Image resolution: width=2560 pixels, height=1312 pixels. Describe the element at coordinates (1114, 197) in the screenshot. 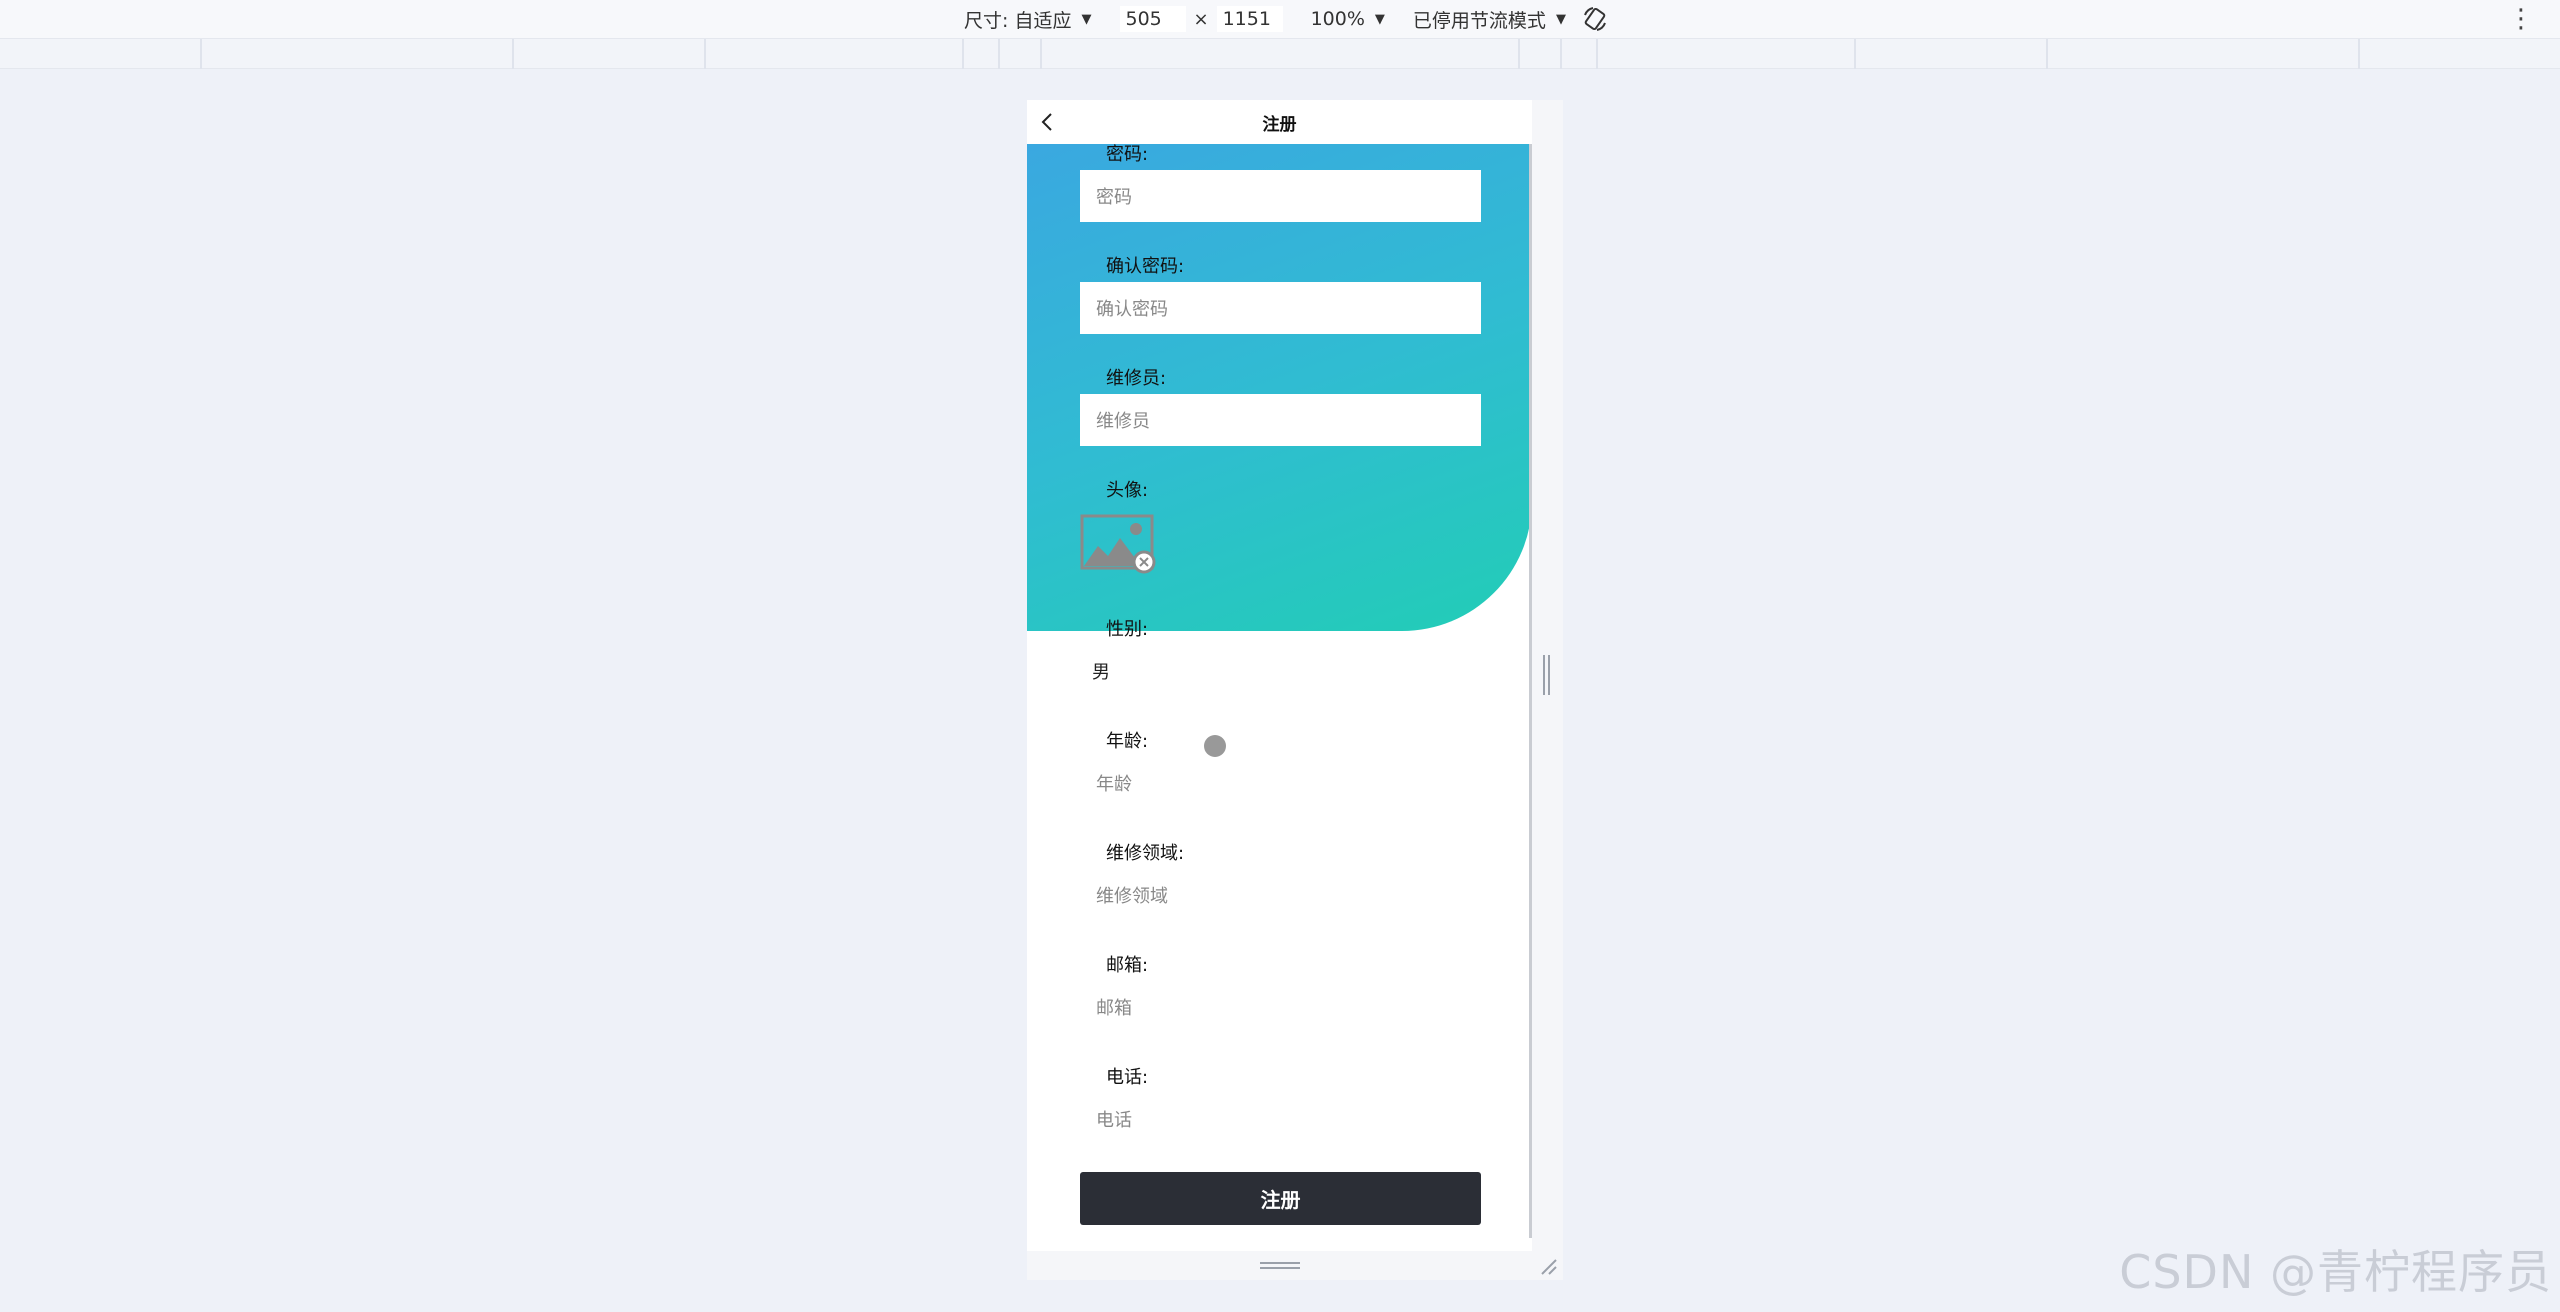

I see `password-placeholder: 密码` at that location.